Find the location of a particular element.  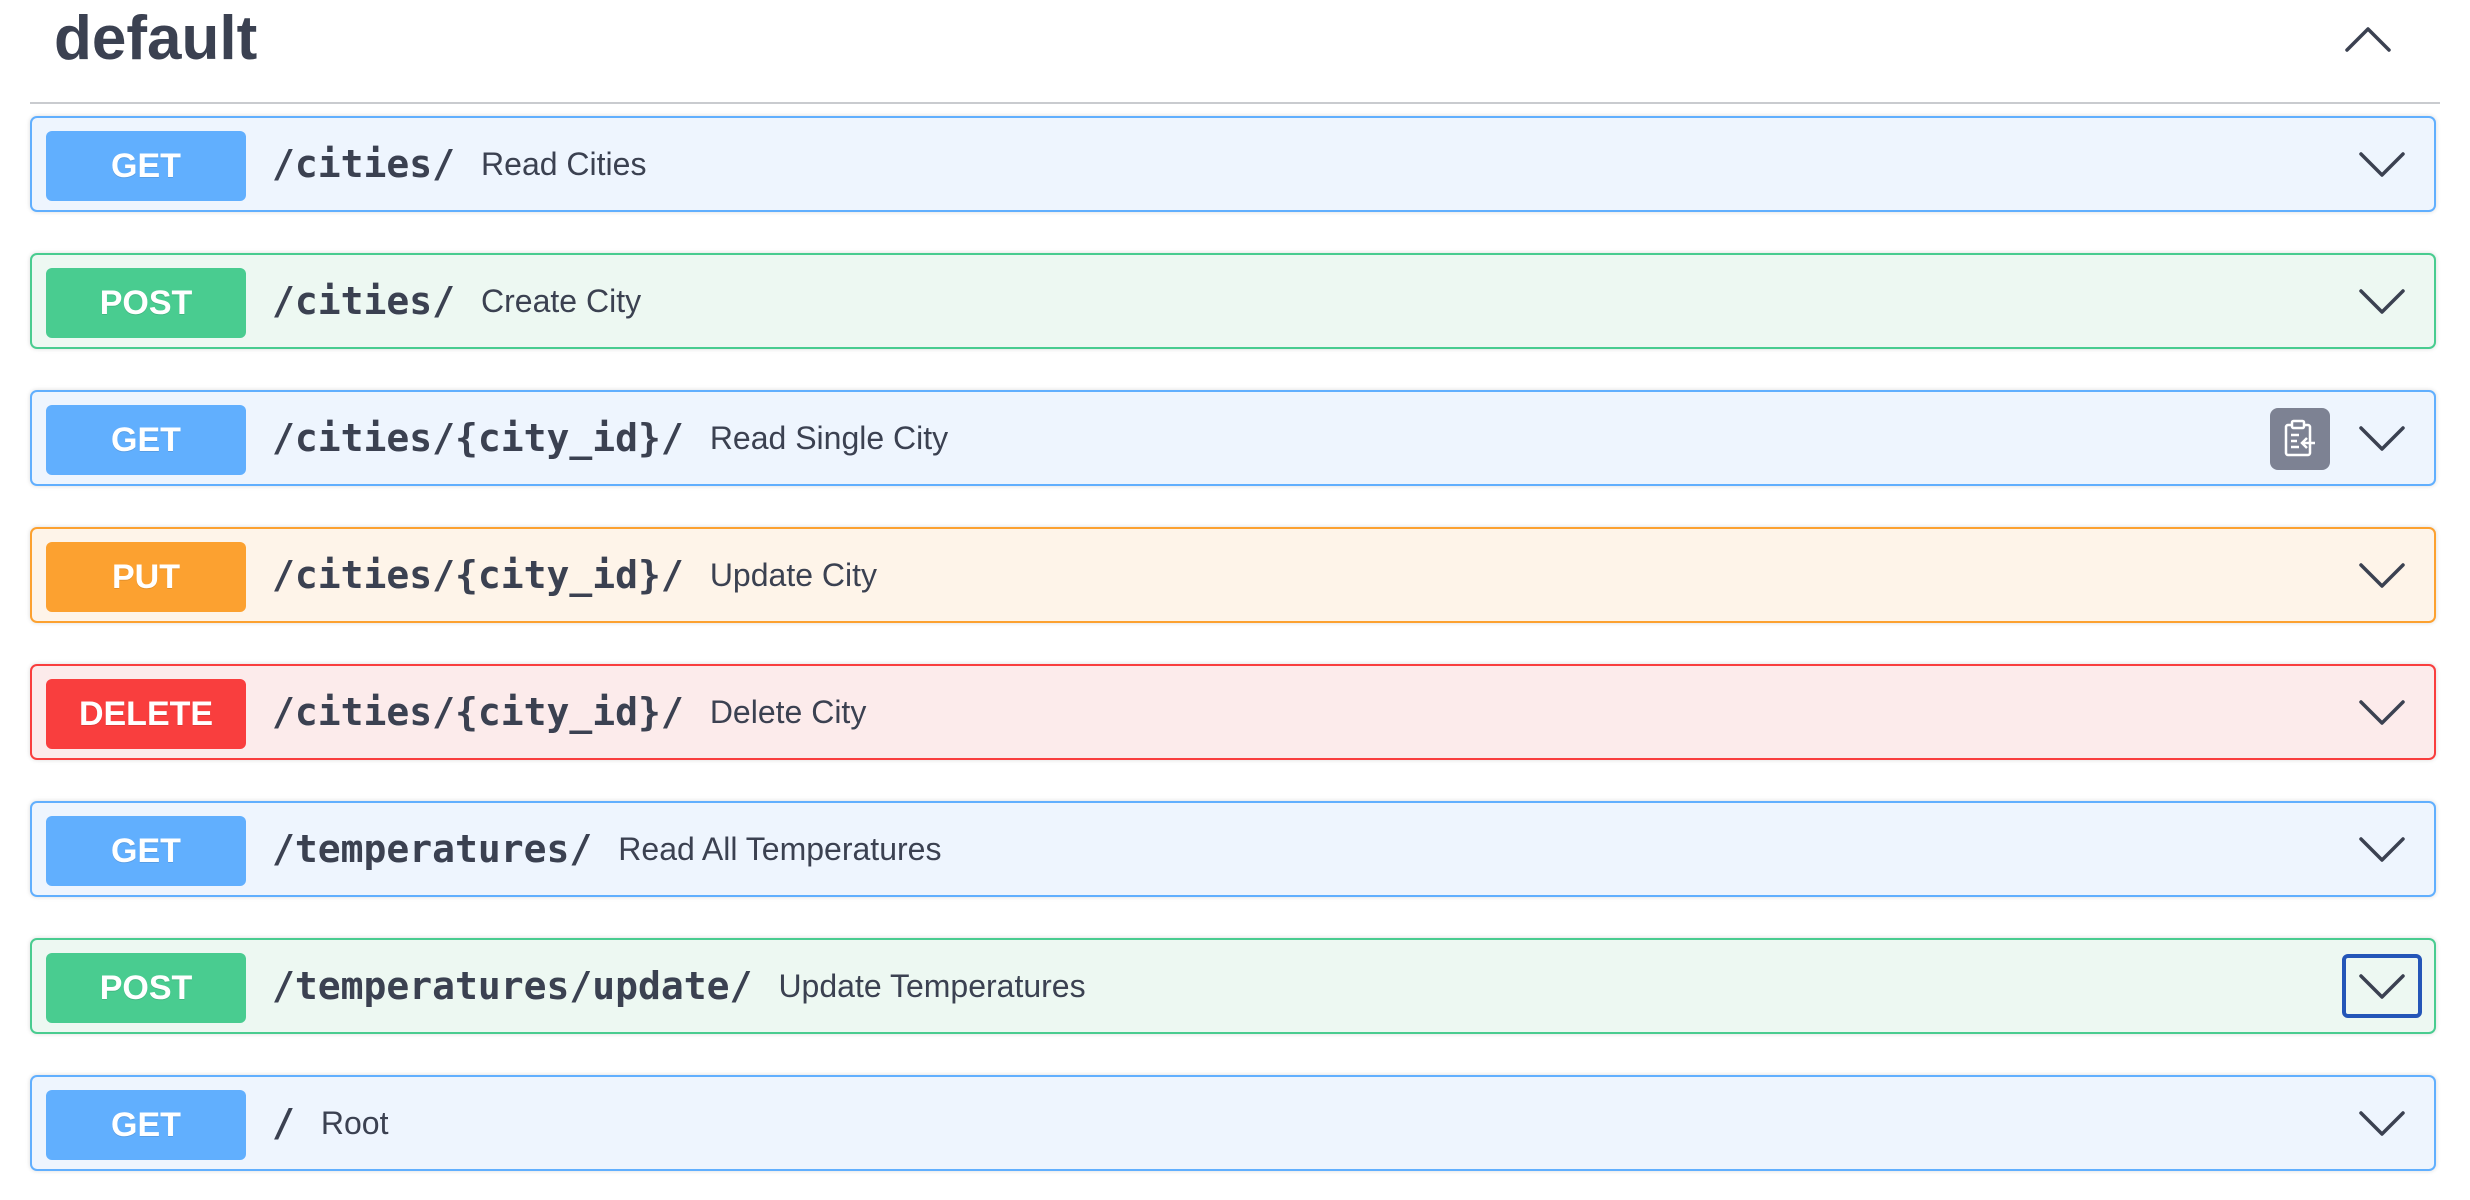

endpoint-path: /cities/ Create City is located at coordinates (456, 301).